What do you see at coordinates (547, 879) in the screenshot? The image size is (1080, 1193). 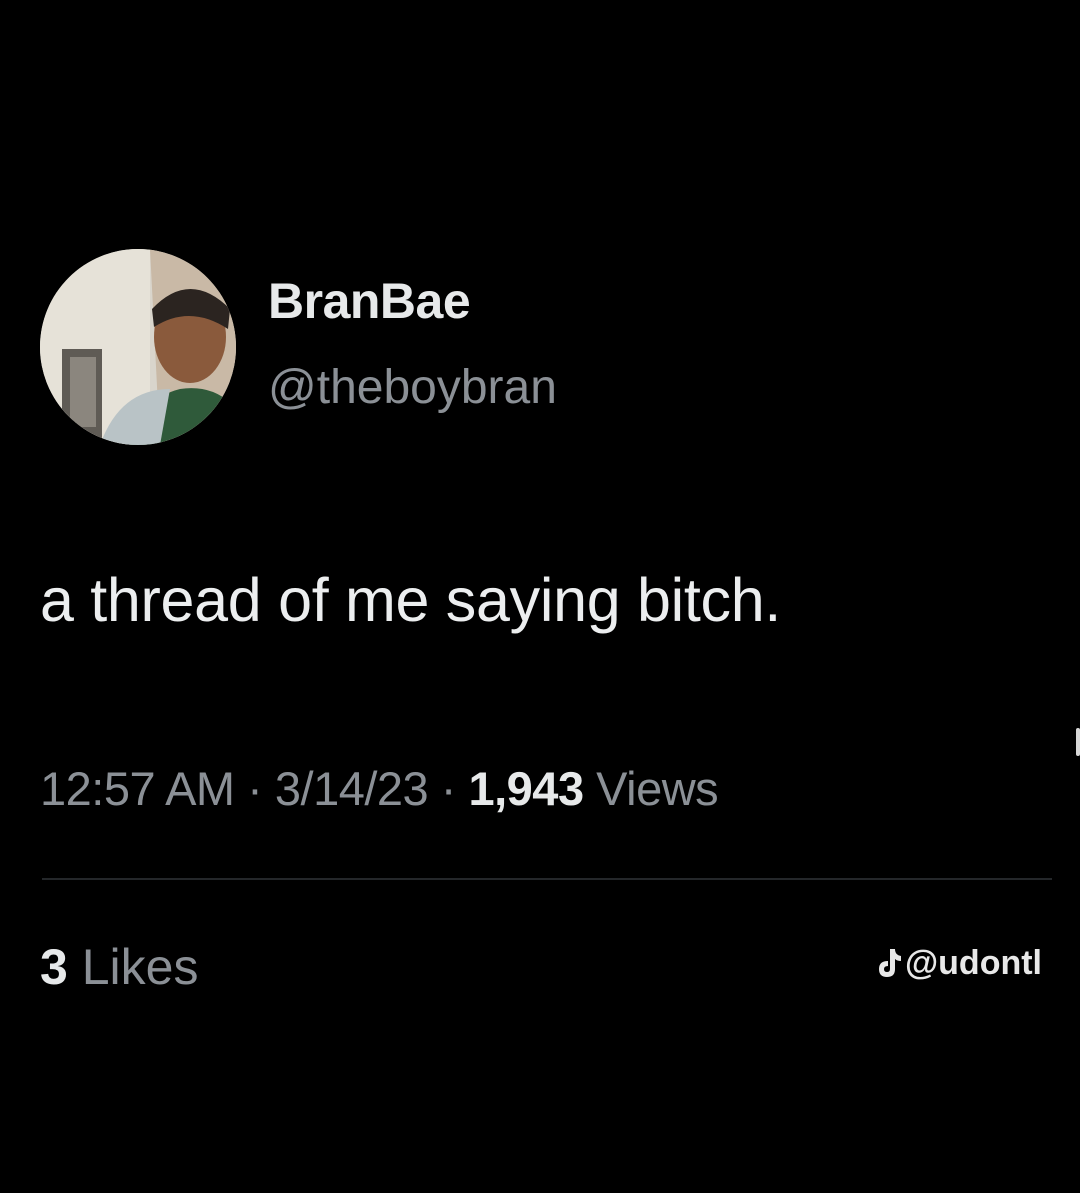 I see `divider` at bounding box center [547, 879].